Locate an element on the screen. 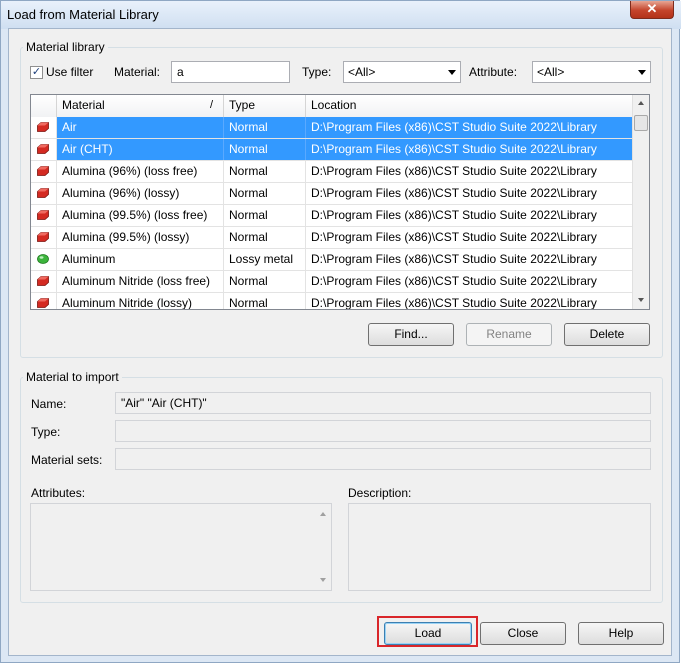 This screenshot has width=682, height=665. material-sets-field is located at coordinates (383, 459).